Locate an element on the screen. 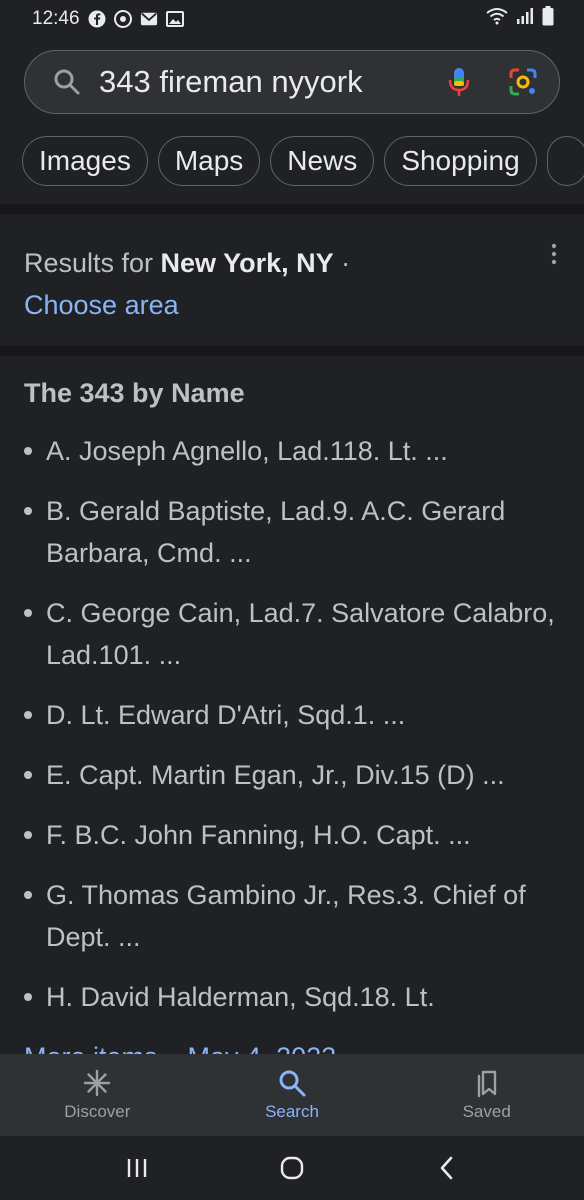  gallery-icon is located at coordinates (174, 19).